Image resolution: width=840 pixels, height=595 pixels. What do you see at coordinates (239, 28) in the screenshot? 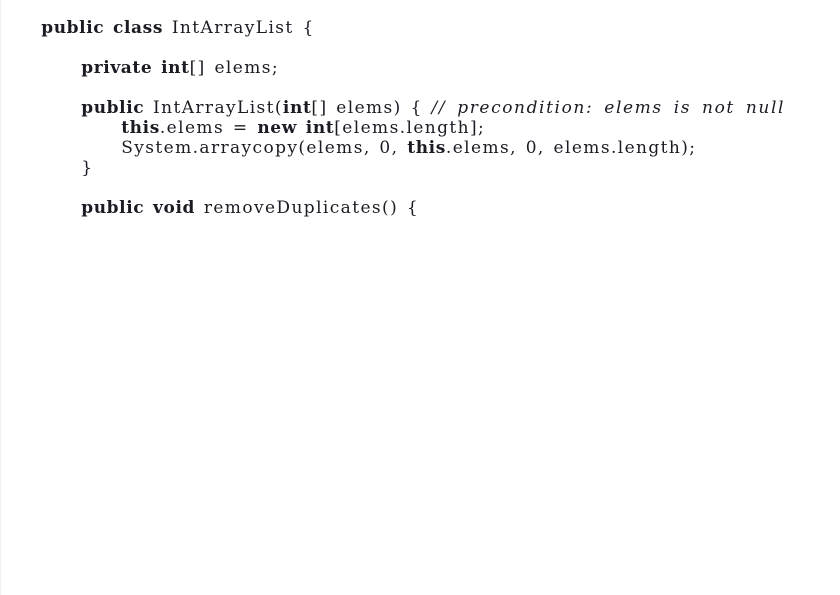
I see `class-name: IntArrayList {` at bounding box center [239, 28].